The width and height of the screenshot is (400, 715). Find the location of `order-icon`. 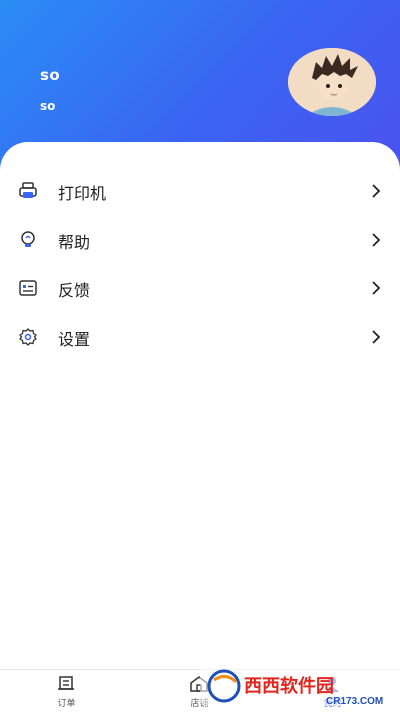

order-icon is located at coordinates (66, 684).